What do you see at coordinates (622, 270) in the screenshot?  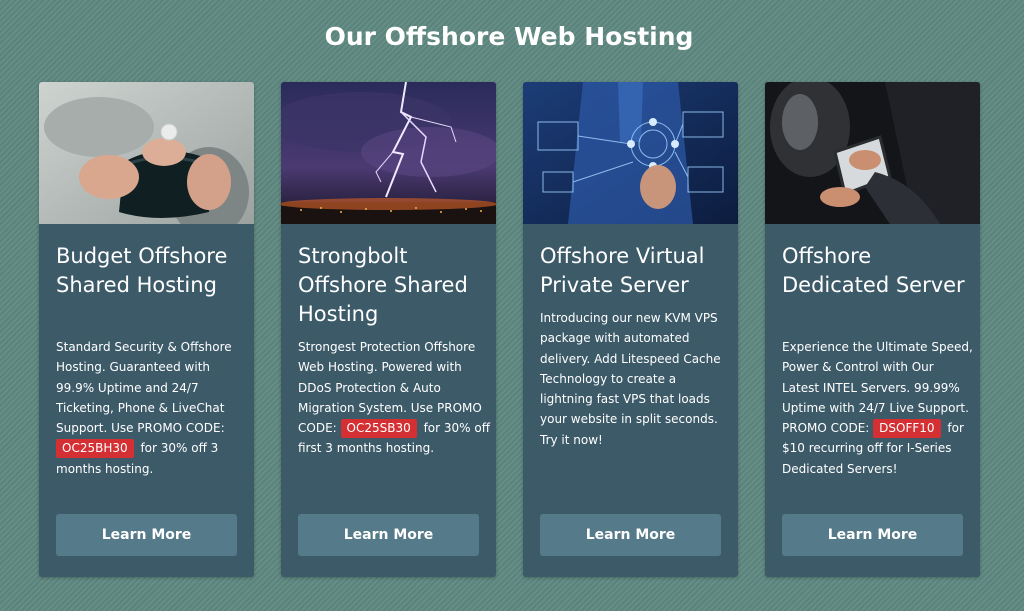 I see `card-title: Offshore Virtual Private Server` at bounding box center [622, 270].